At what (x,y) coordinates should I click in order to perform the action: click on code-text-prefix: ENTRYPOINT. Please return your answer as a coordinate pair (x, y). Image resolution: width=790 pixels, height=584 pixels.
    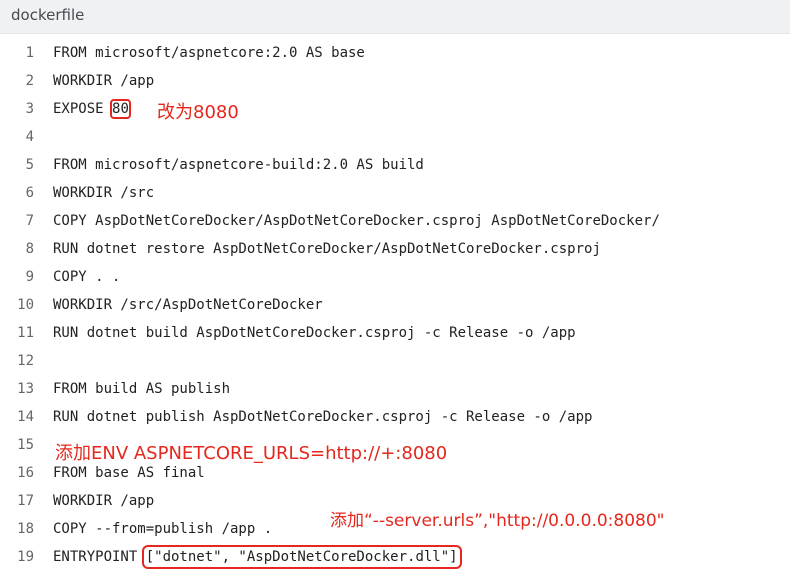
    Looking at the image, I should click on (99, 557).